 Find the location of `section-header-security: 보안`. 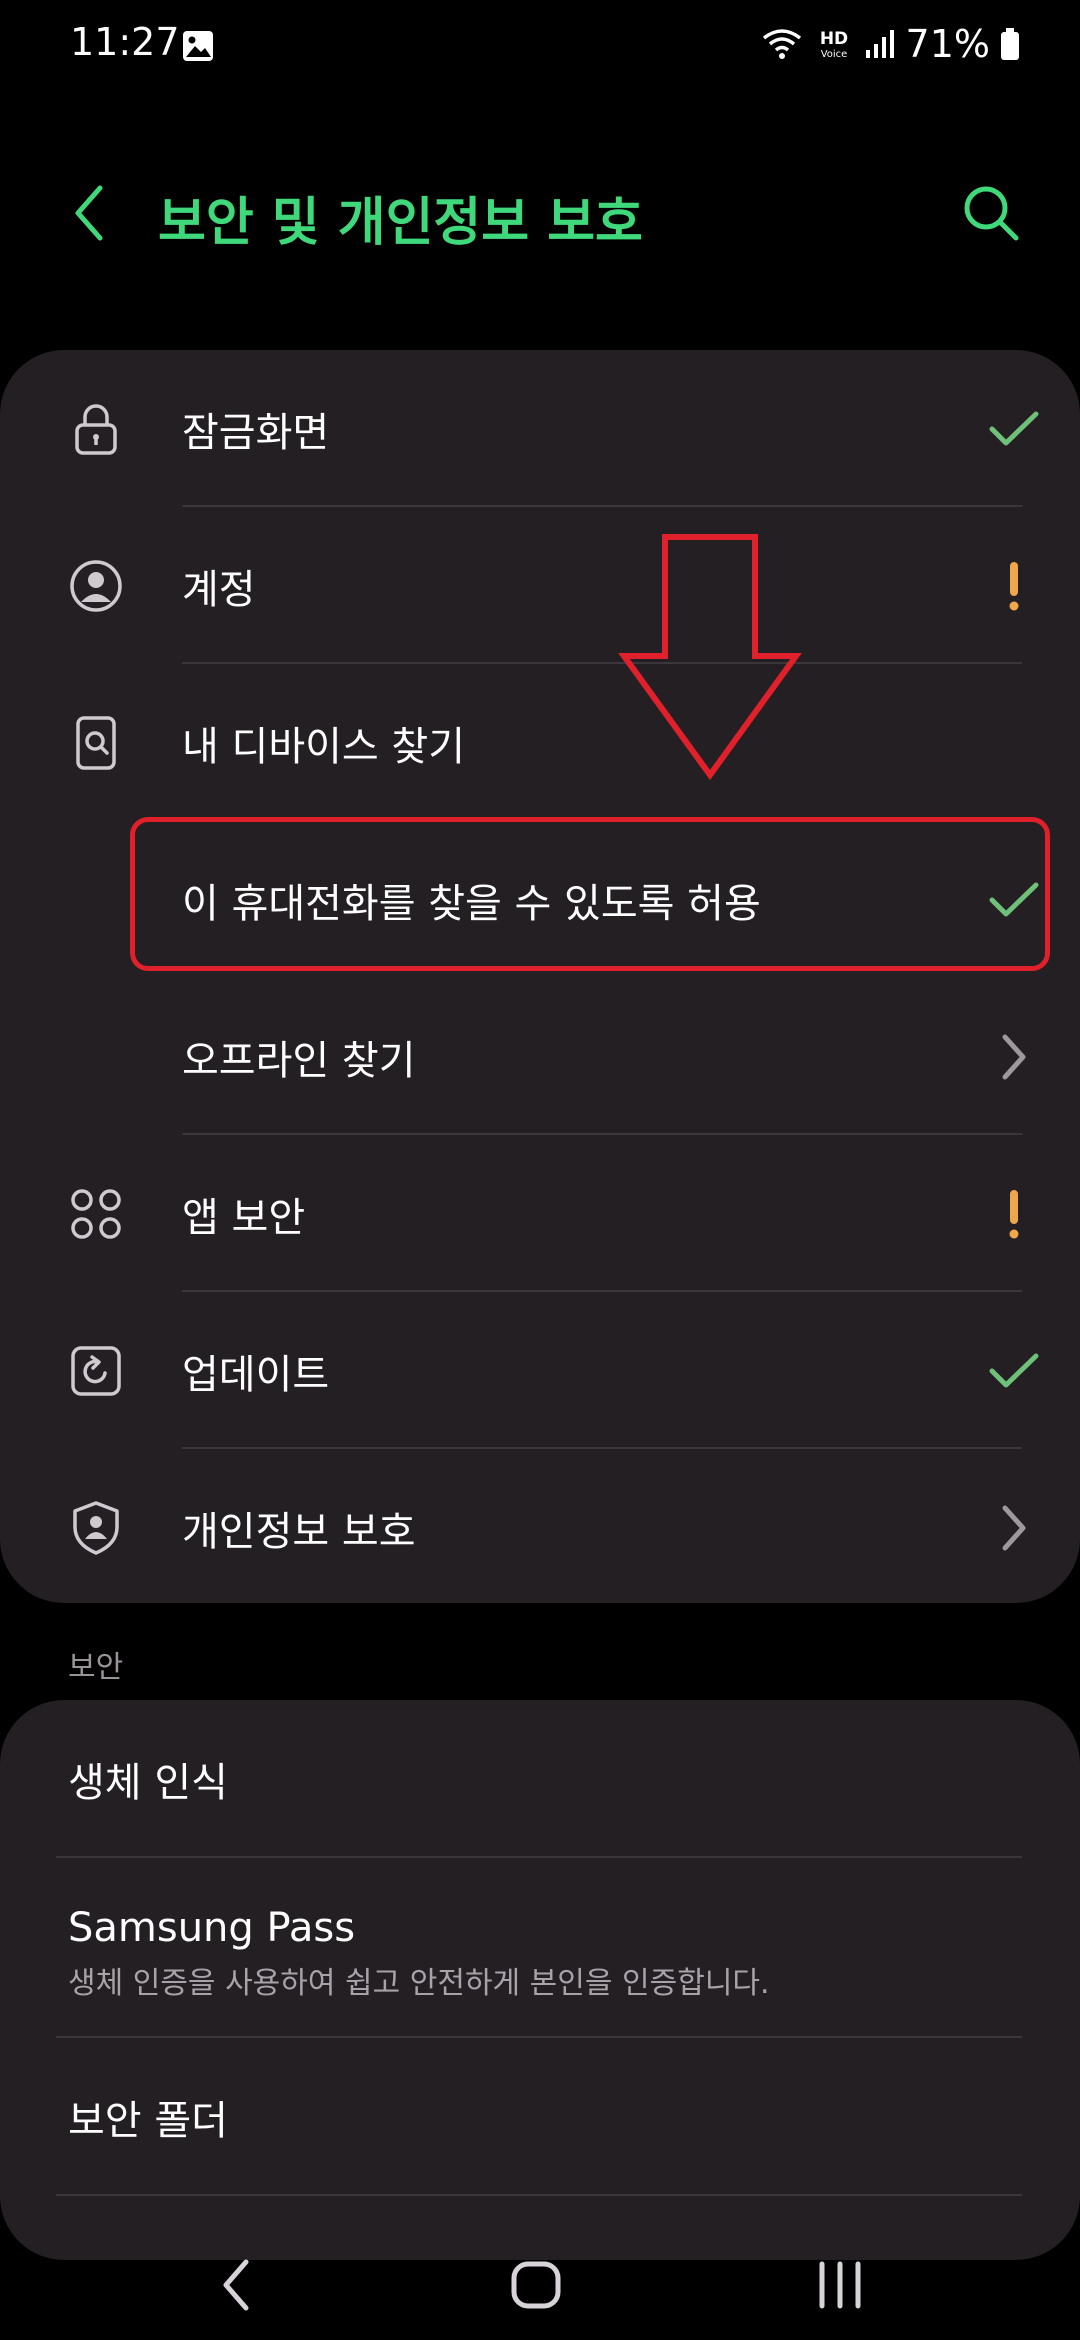

section-header-security: 보안 is located at coordinates (96, 1667).